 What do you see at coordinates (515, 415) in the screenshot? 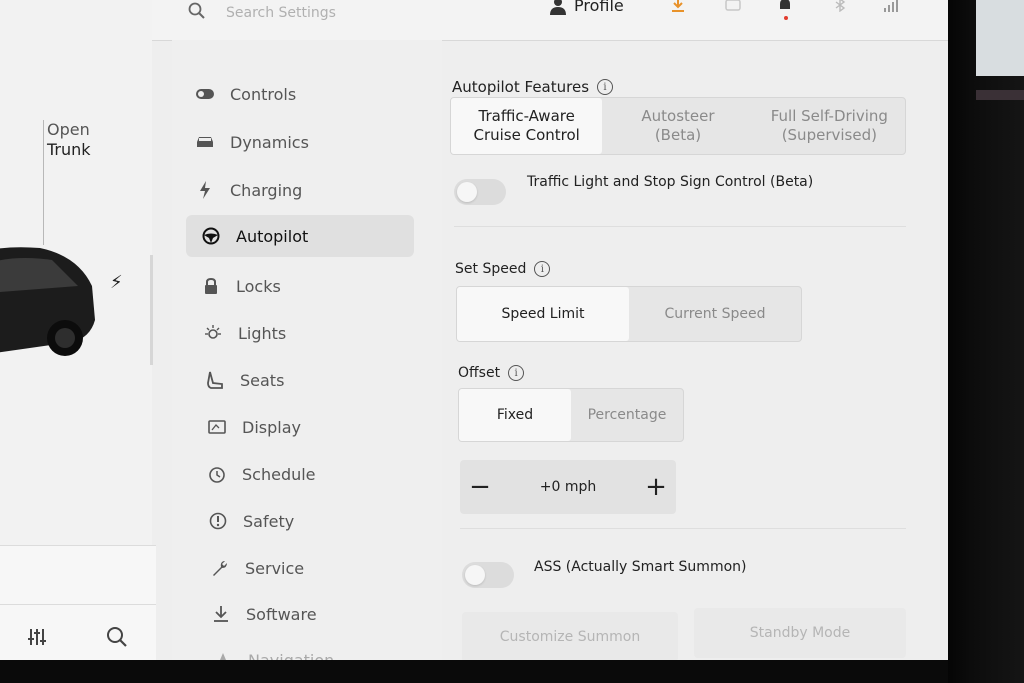
I see `option-fixed: Fixed` at bounding box center [515, 415].